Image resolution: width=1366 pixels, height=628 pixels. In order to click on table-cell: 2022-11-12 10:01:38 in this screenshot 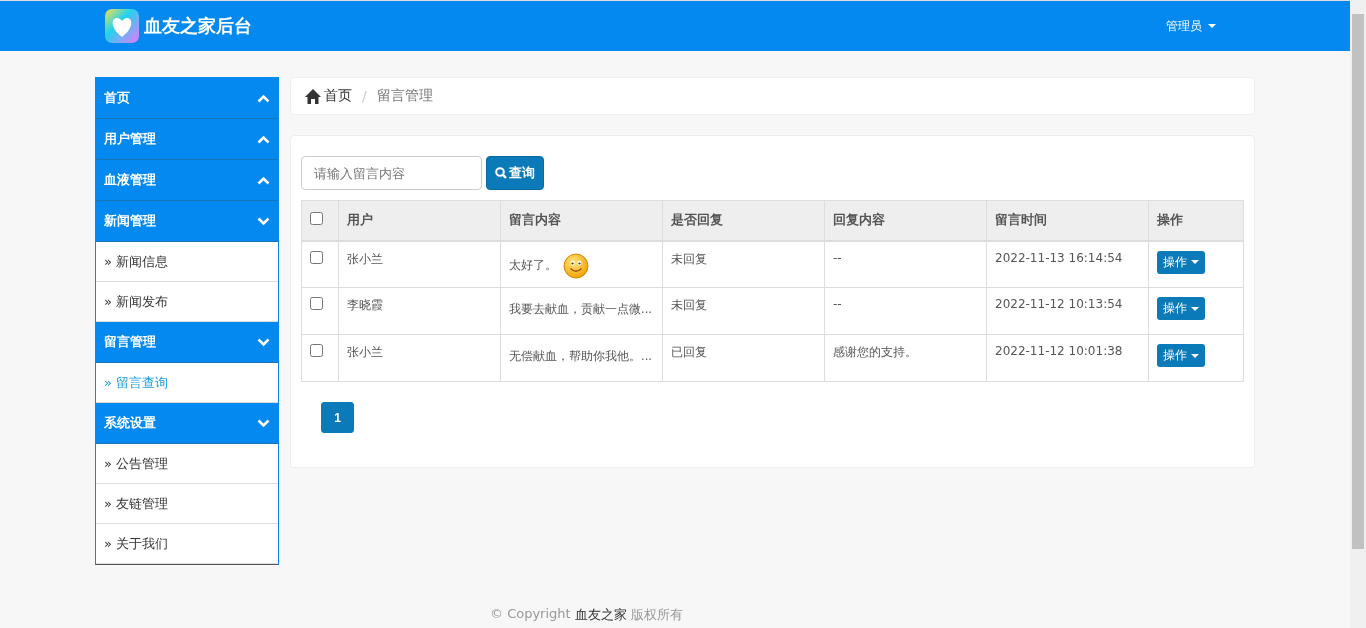, I will do `click(1067, 358)`.